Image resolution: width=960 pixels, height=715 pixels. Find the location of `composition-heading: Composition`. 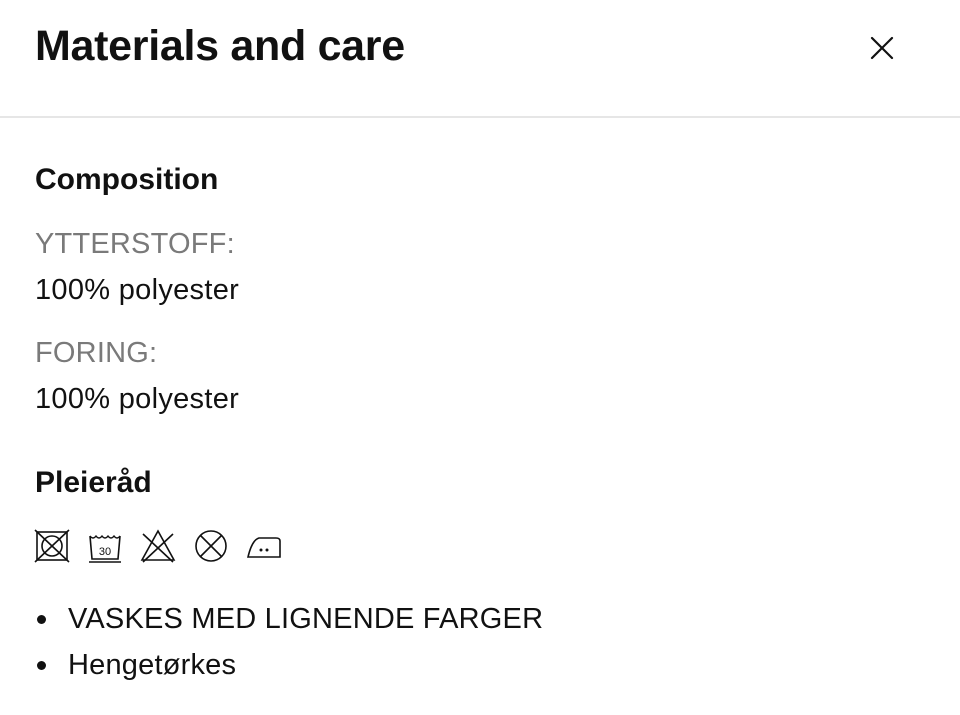

composition-heading: Composition is located at coordinates (127, 179).